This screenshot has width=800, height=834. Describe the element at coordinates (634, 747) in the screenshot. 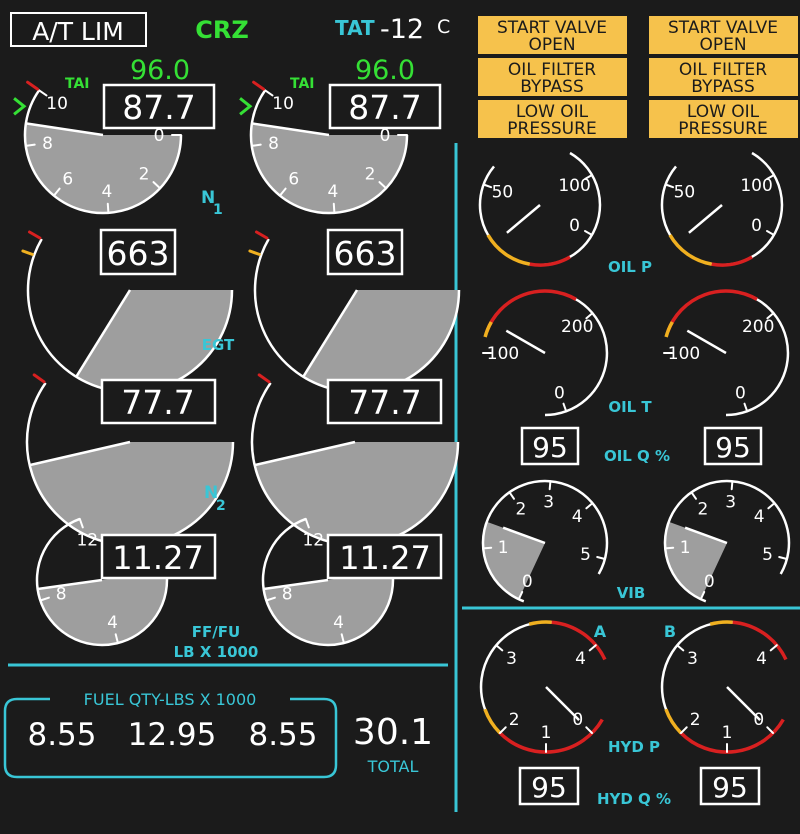

I see `hyd-p-label: HYD P` at that location.